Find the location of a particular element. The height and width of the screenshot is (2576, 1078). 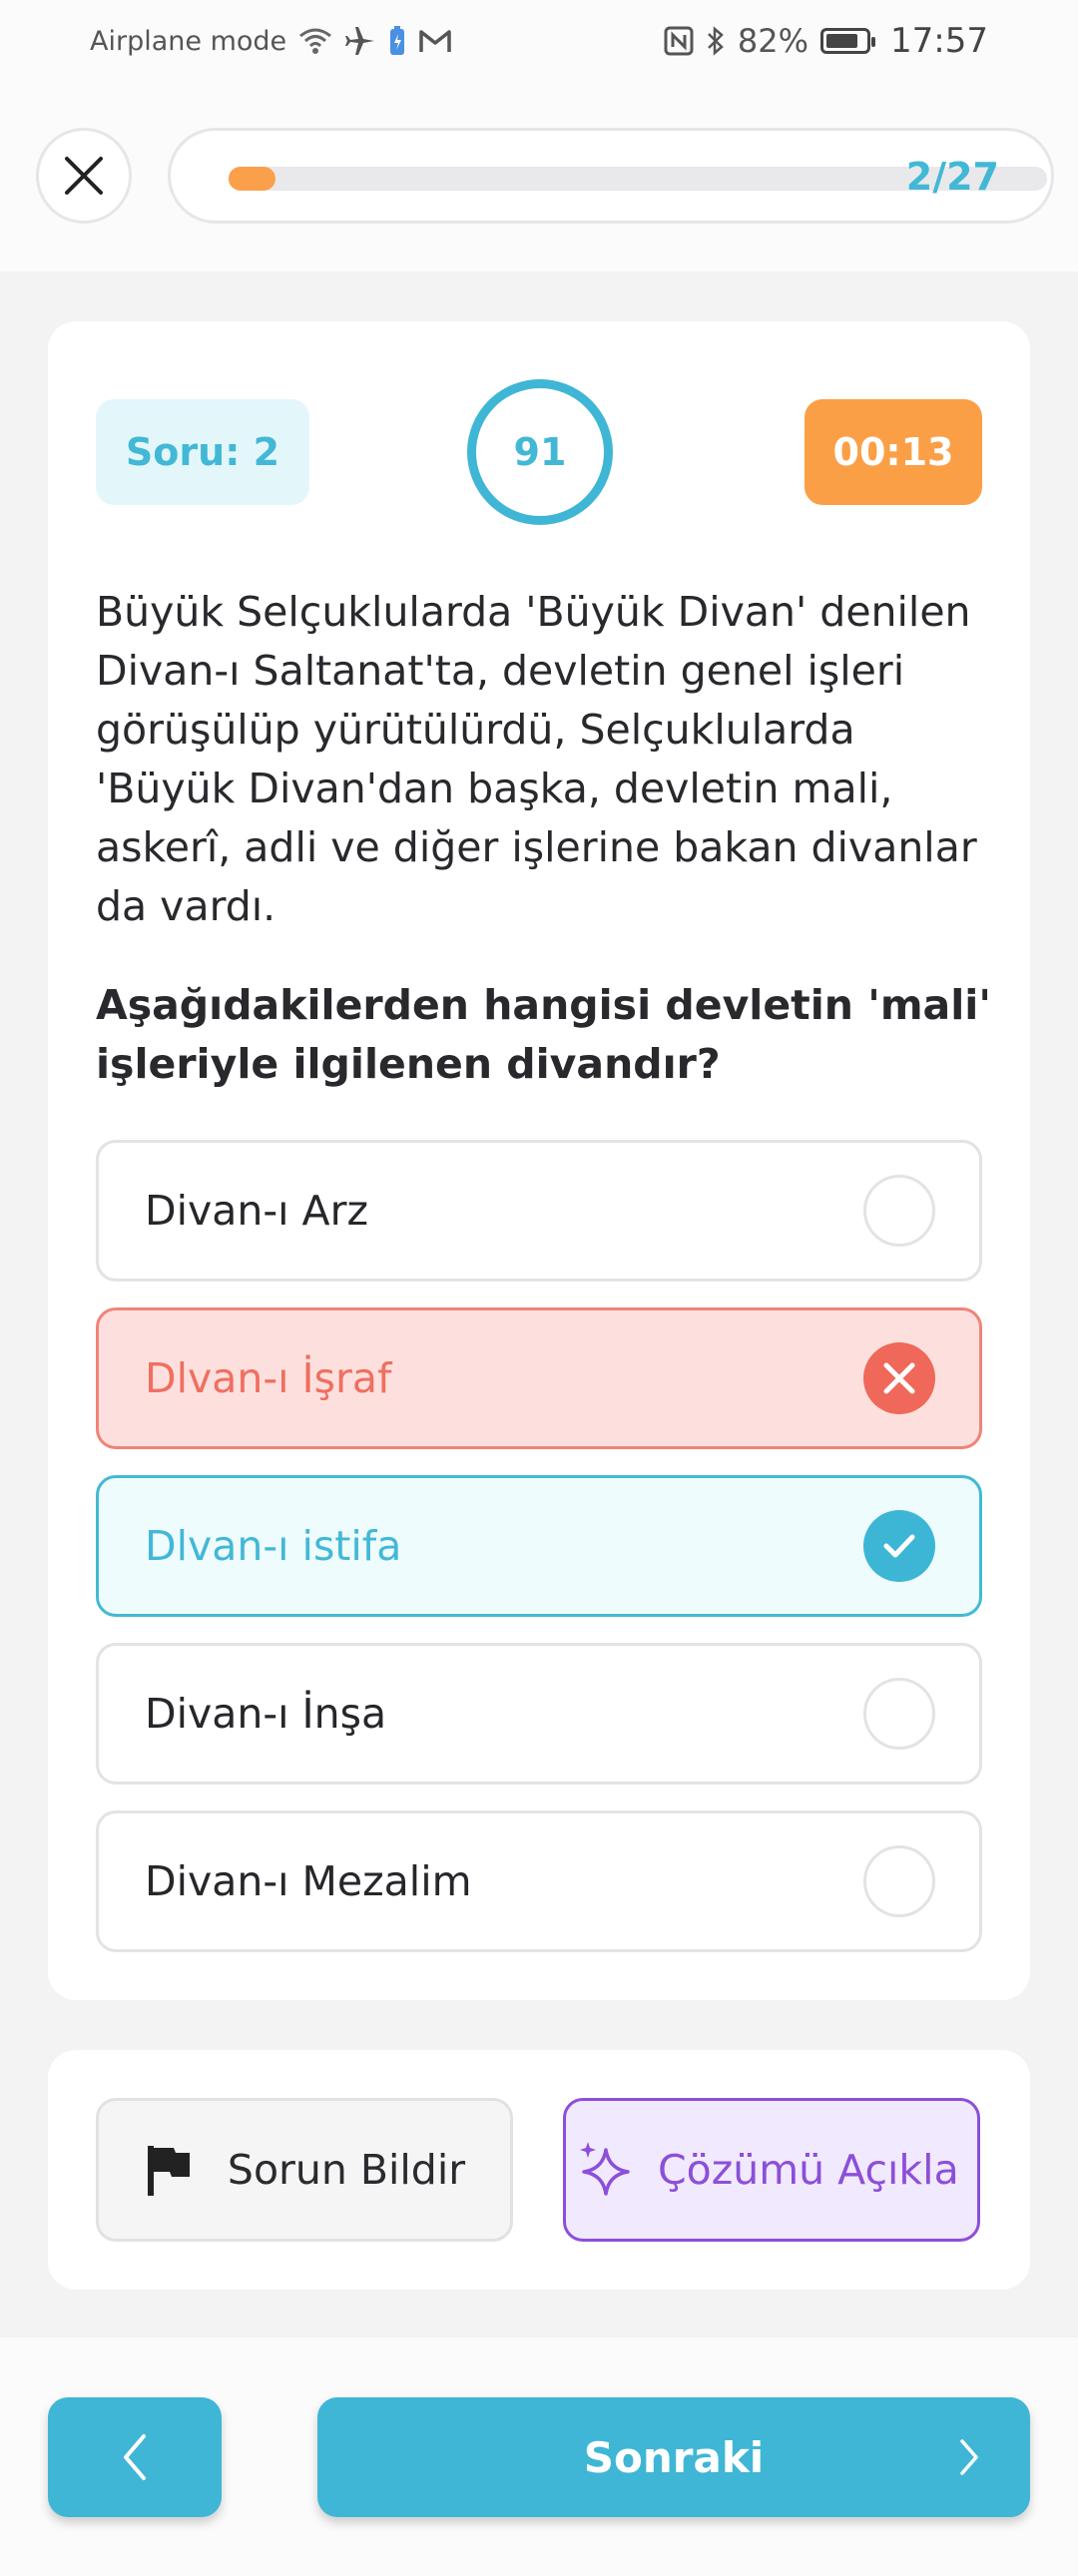

battery-level is located at coordinates (842, 41).